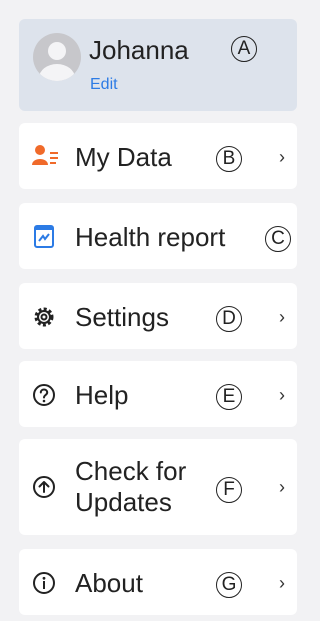 The image size is (320, 621). Describe the element at coordinates (139, 50) in the screenshot. I see `profile-name: Johanna` at that location.